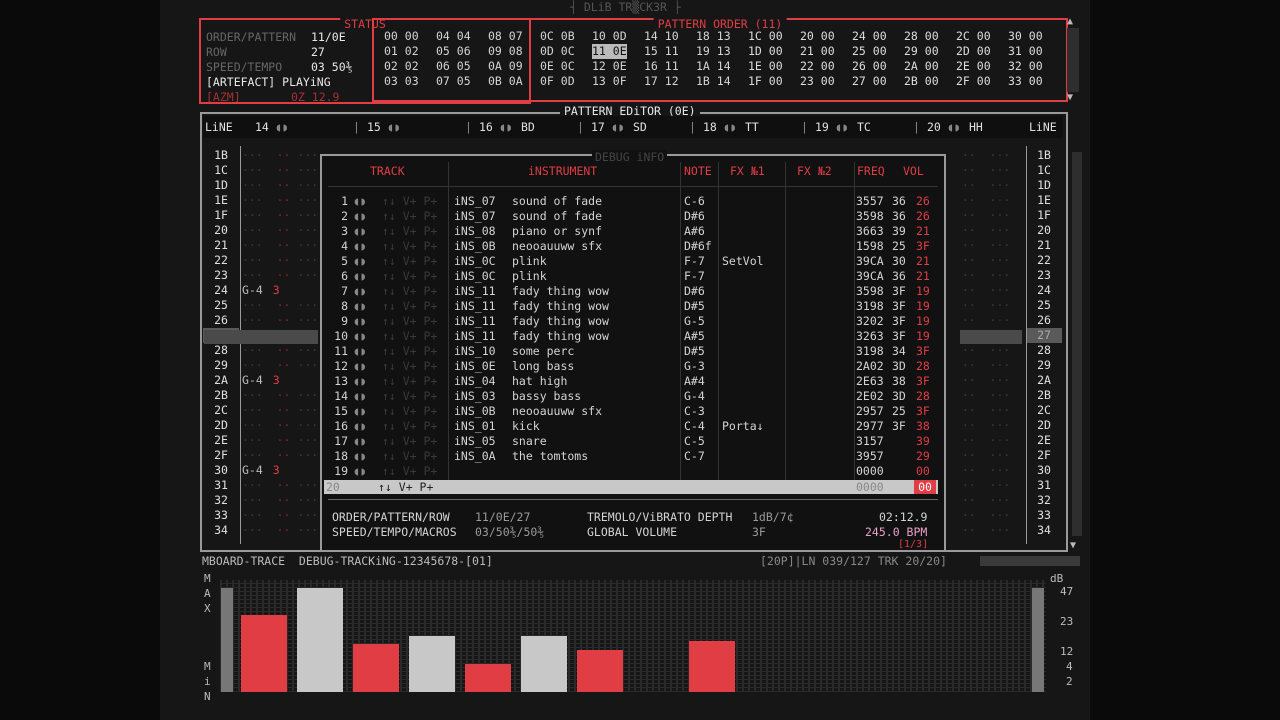 The image size is (1280, 720). What do you see at coordinates (869, 36) in the screenshot?
I see `order-entry: 24 00` at bounding box center [869, 36].